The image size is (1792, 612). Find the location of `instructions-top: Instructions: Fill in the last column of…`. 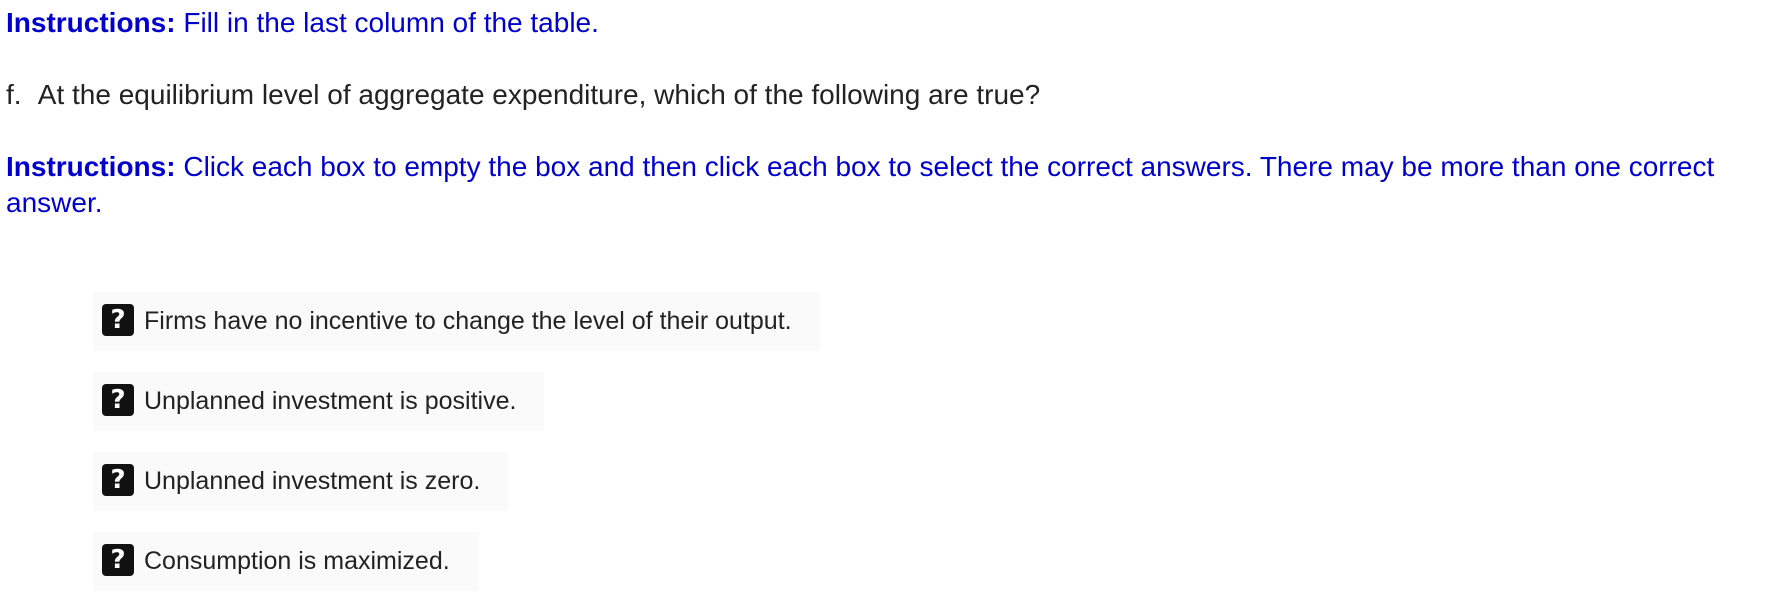

instructions-top: Instructions: Fill in the last column of… is located at coordinates (302, 23).